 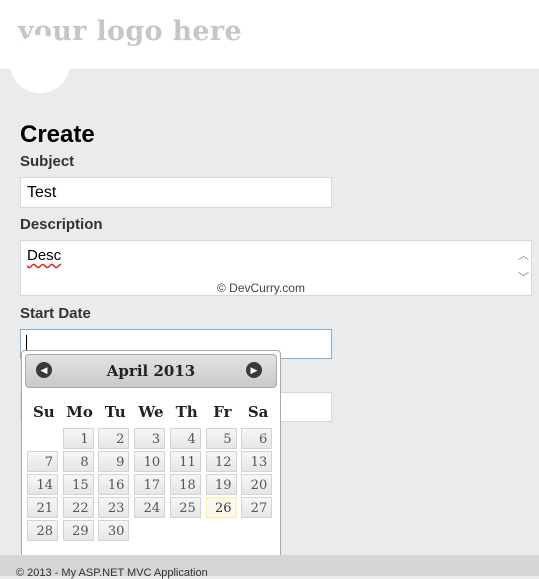 I want to click on weekday-header: Sa, so click(x=258, y=412).